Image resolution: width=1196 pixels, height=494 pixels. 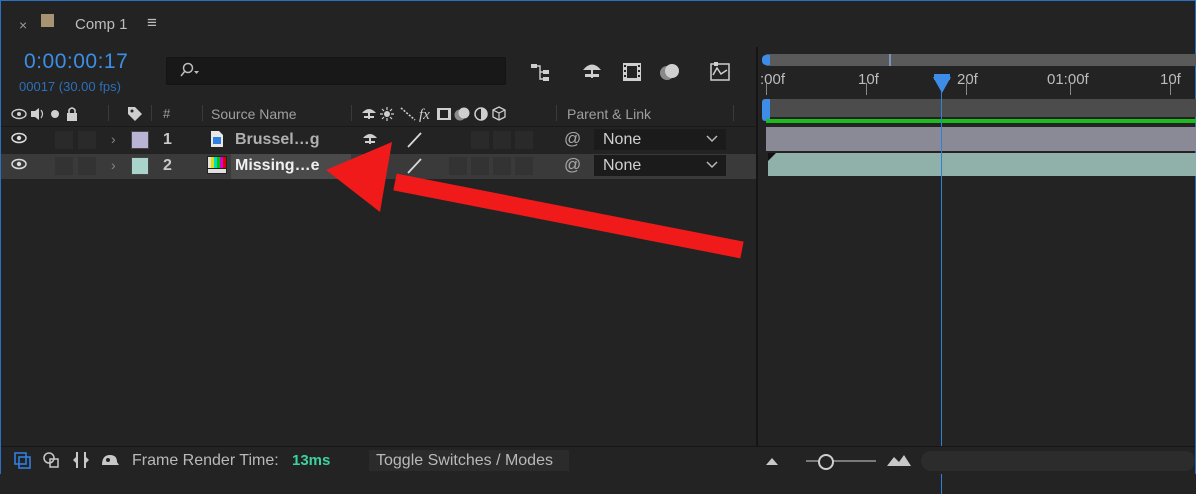 I want to click on render-time-toggle-icon, so click(x=110, y=460).